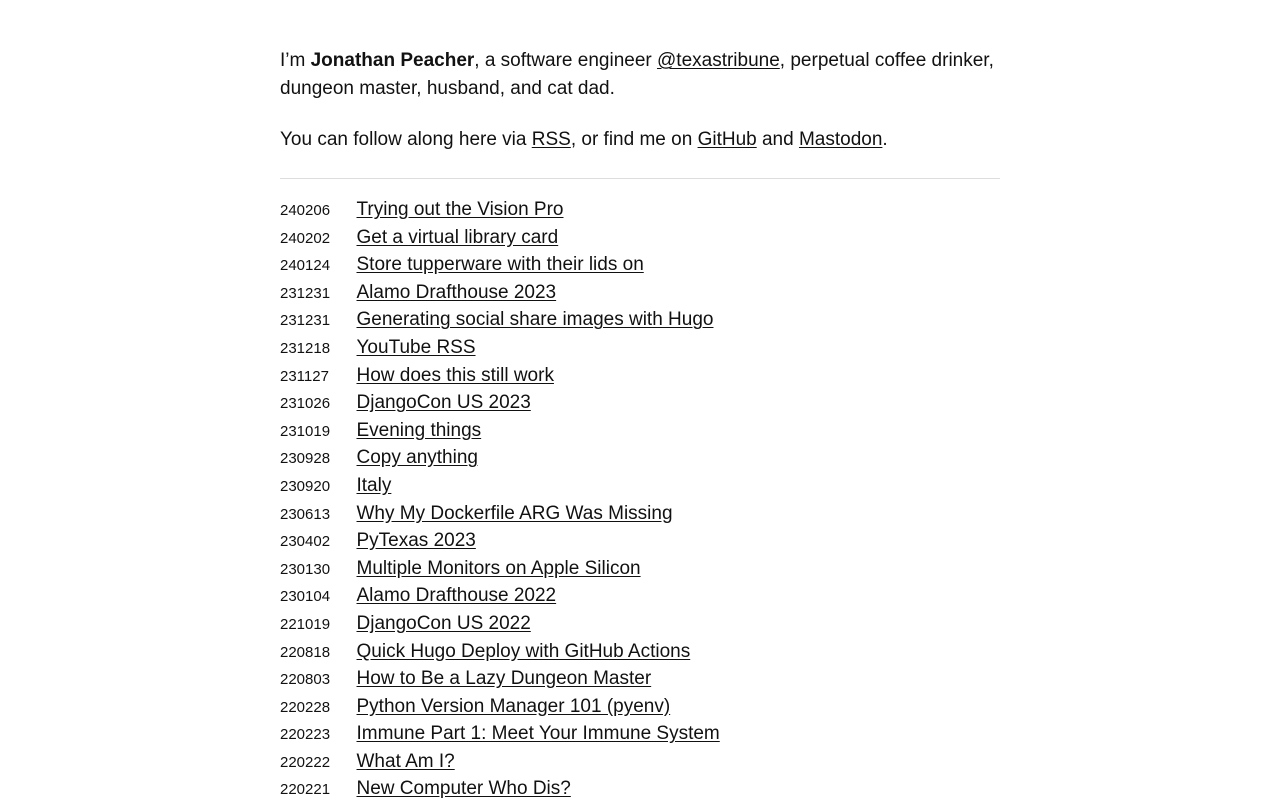 The width and height of the screenshot is (1280, 800). What do you see at coordinates (885, 139) in the screenshot?
I see `follow-end: .` at bounding box center [885, 139].